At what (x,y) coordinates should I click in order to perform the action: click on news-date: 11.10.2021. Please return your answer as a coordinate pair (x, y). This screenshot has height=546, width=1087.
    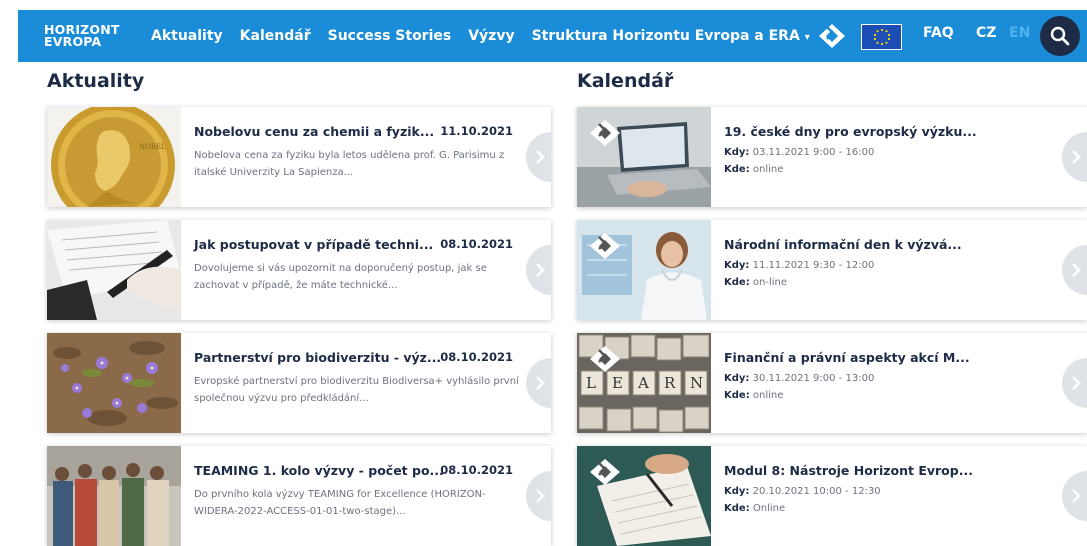
    Looking at the image, I should click on (476, 131).